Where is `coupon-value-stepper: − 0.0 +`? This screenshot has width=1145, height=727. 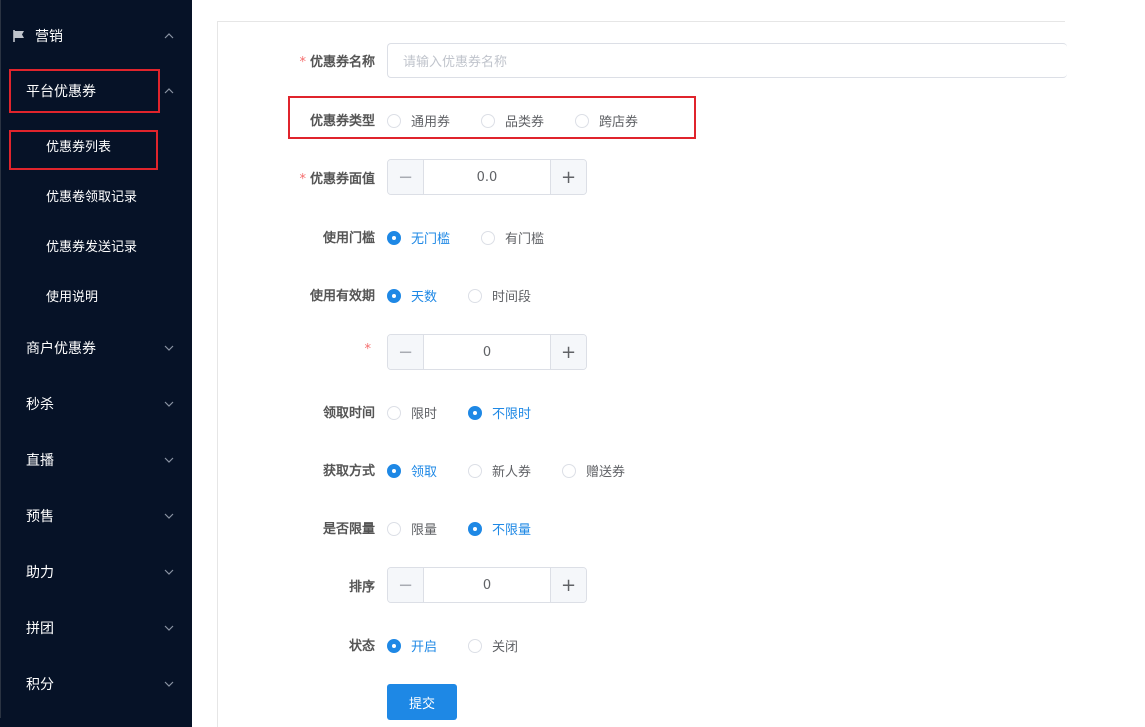
coupon-value-stepper: − 0.0 + is located at coordinates (487, 177).